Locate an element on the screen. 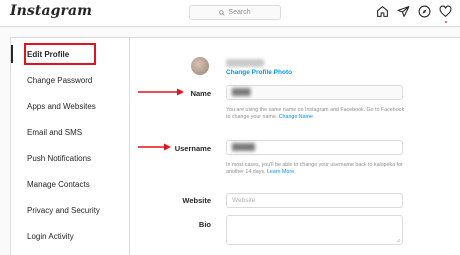 This screenshot has height=255, width=460. highlight-box-edit-profile is located at coordinates (60, 54).